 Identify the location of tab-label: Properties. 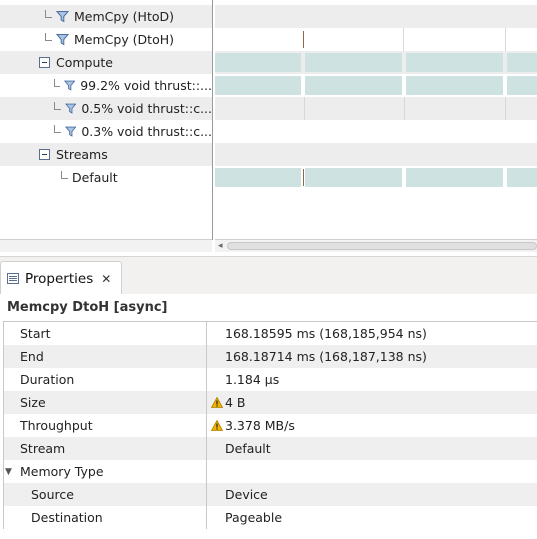
(59, 278).